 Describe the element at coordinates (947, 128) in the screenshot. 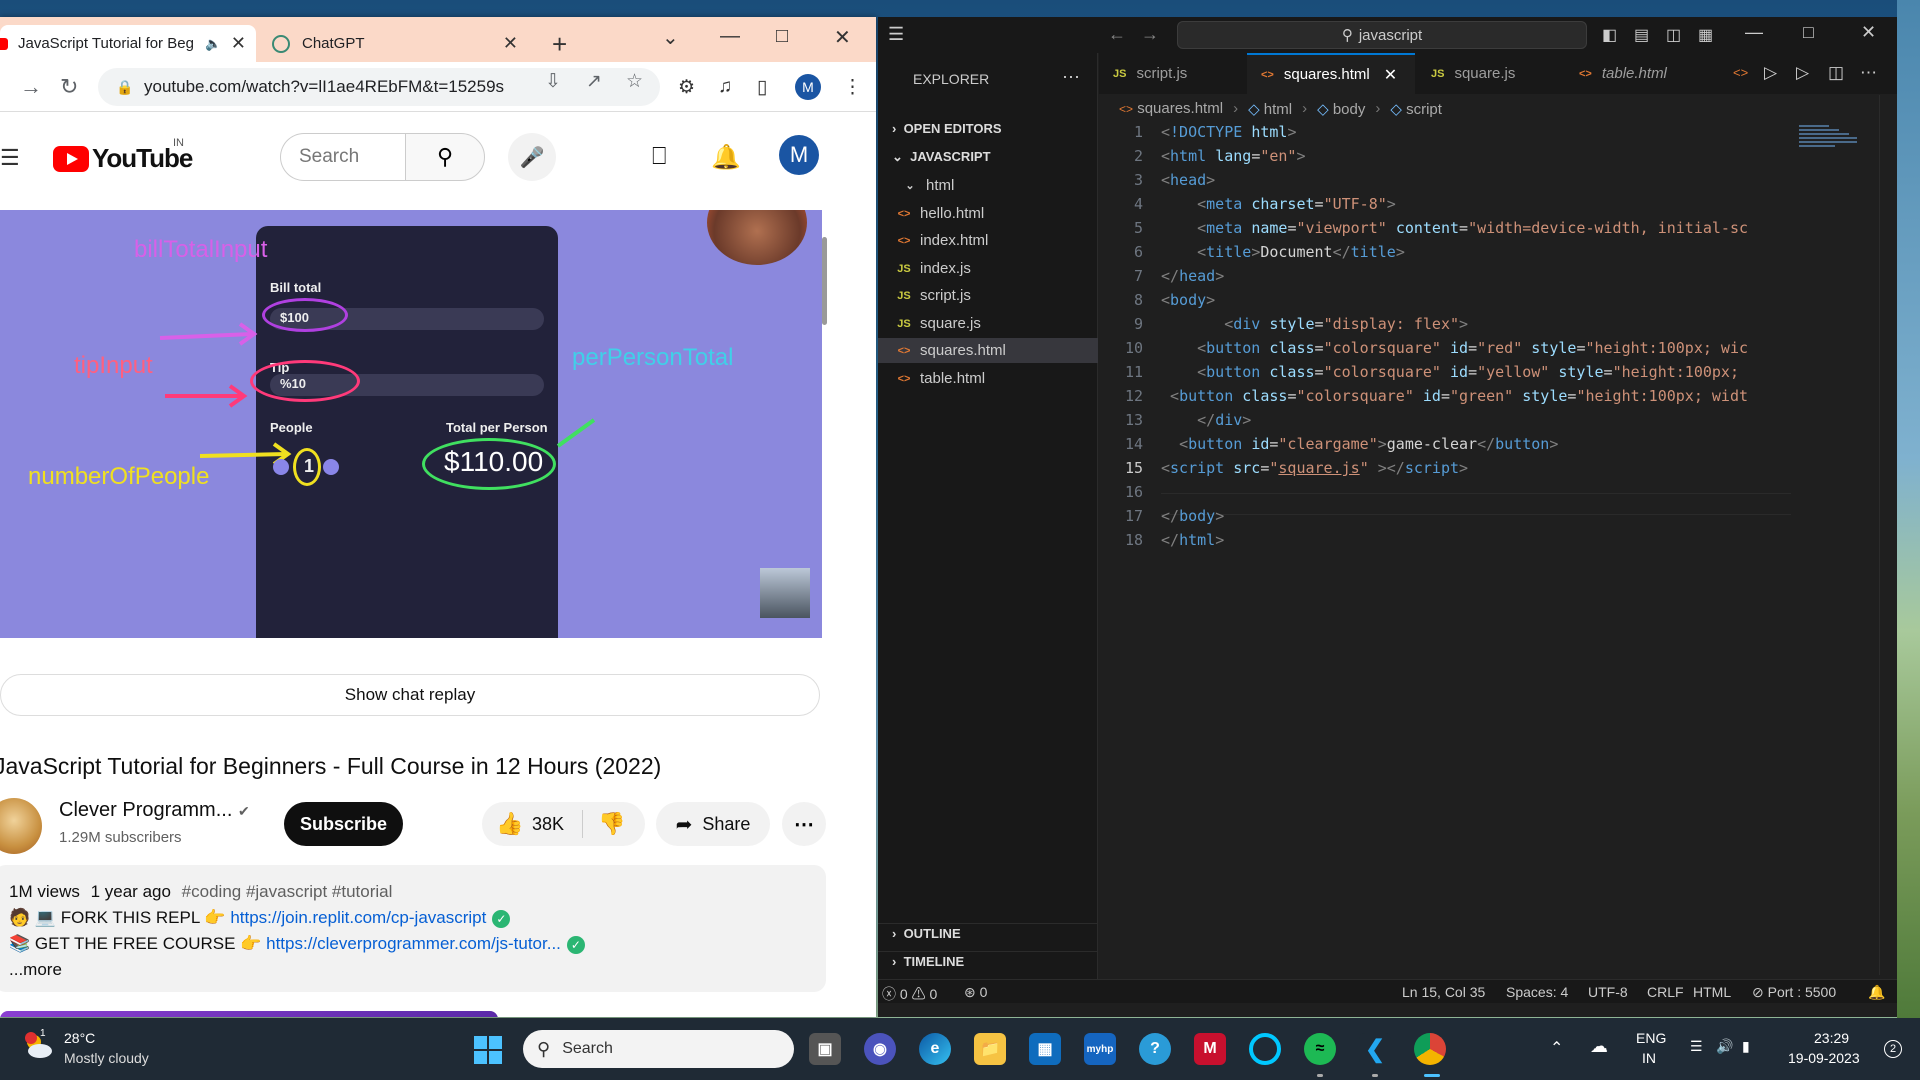

I see `open-editors-section: › OPEN EDITORS` at that location.